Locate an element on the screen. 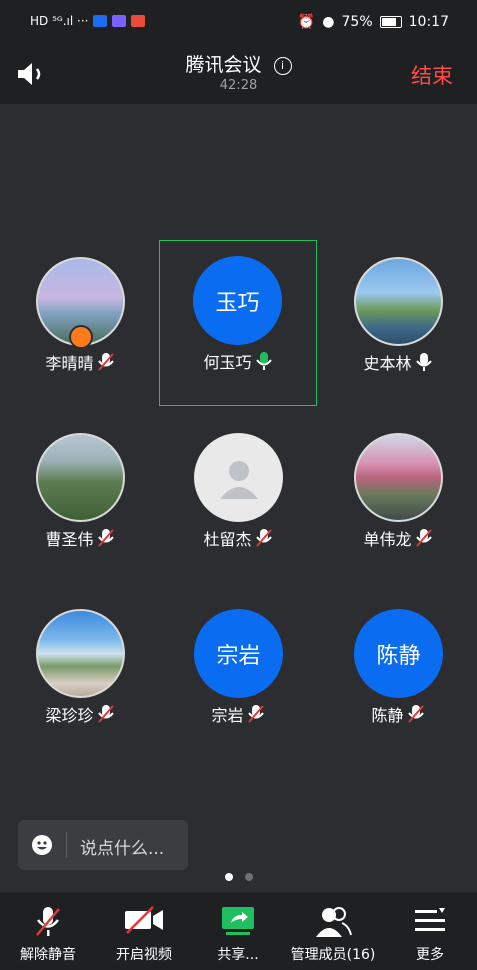 The image size is (477, 970). participant-name-row: 陈静 is located at coordinates (398, 714).